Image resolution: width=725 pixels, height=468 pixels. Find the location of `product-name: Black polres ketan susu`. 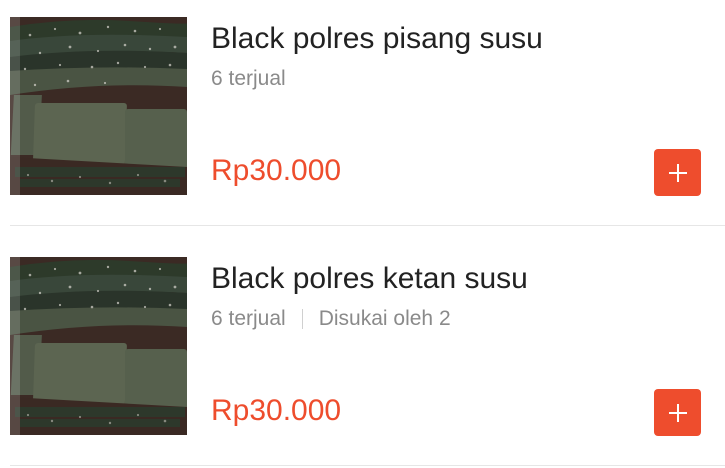

product-name: Black polres ketan susu is located at coordinates (369, 279).